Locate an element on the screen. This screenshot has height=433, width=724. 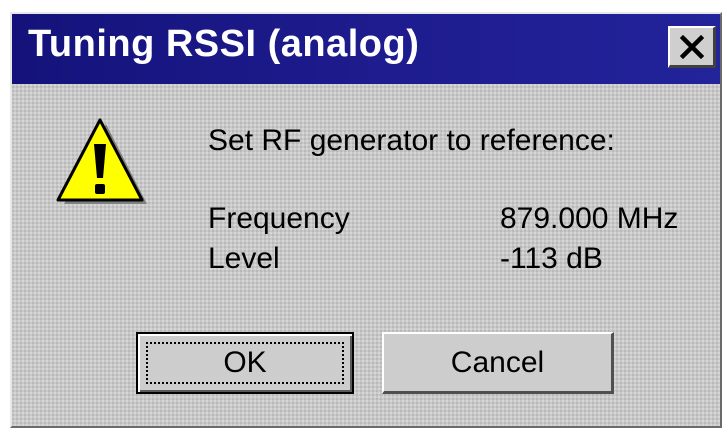
level-label: Level is located at coordinates (244, 258).